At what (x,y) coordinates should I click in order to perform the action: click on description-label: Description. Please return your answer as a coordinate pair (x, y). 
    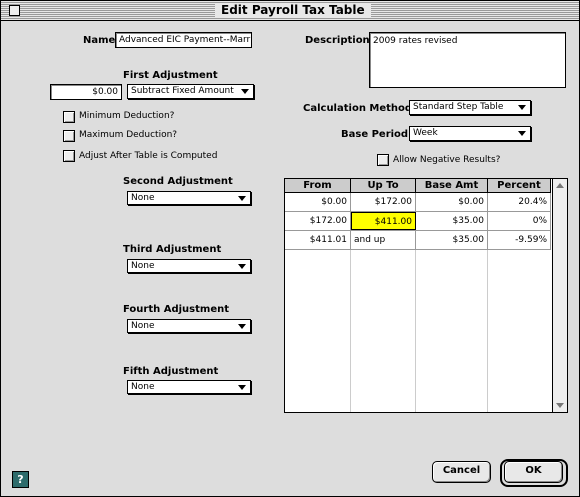
    Looking at the image, I should click on (337, 40).